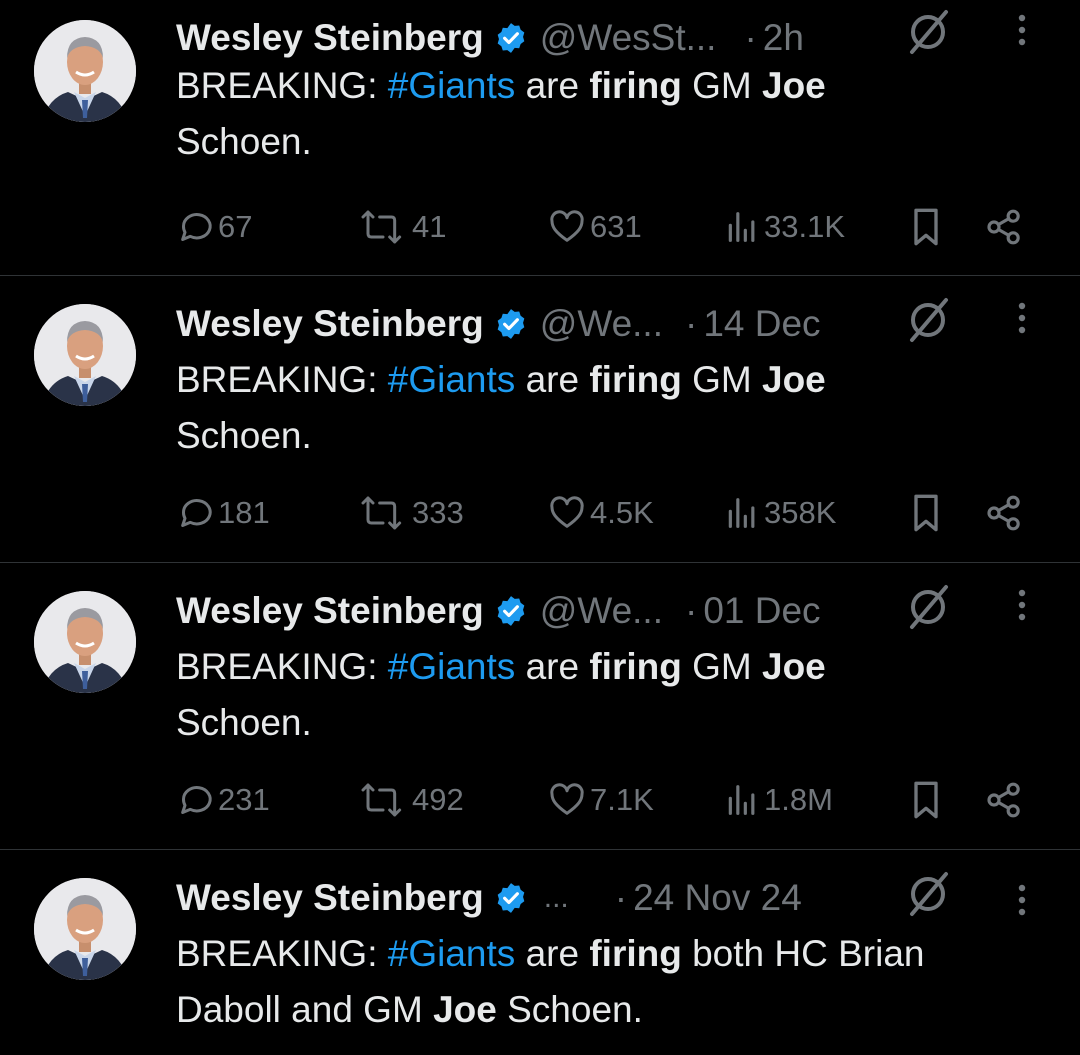 The image size is (1080, 1055). I want to click on reply-count: 181, so click(244, 512).